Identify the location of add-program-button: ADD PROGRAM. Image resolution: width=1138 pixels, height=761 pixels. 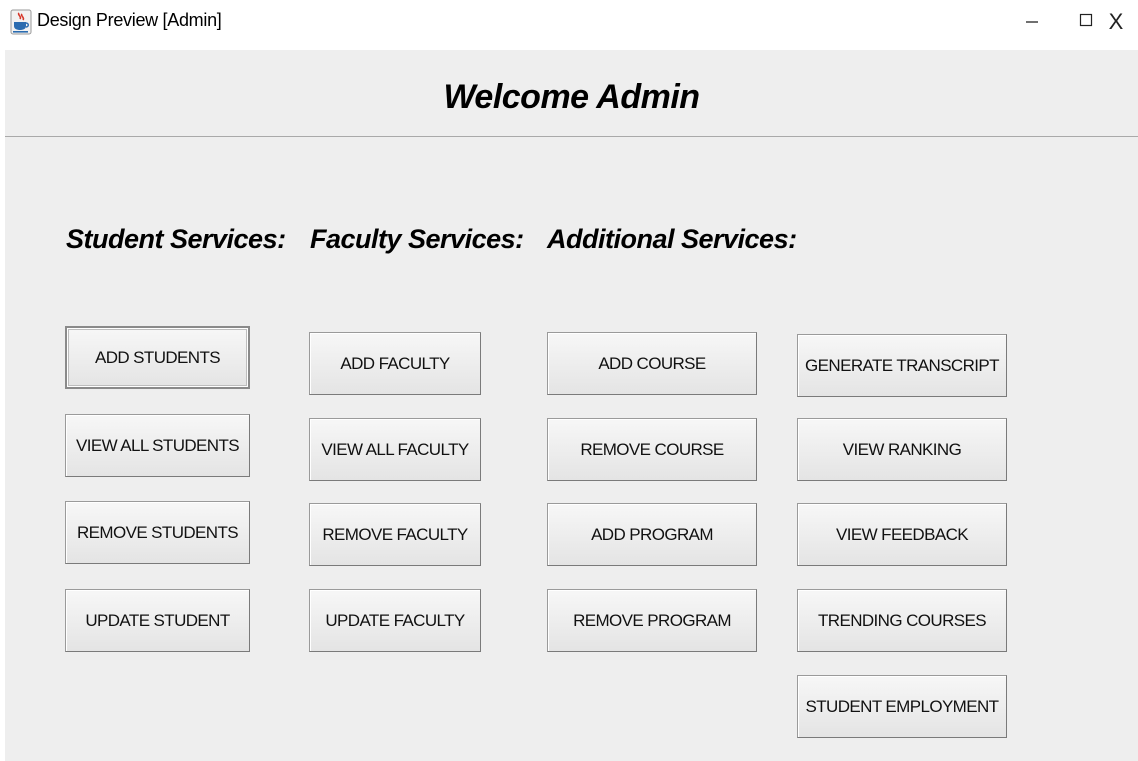
(652, 534).